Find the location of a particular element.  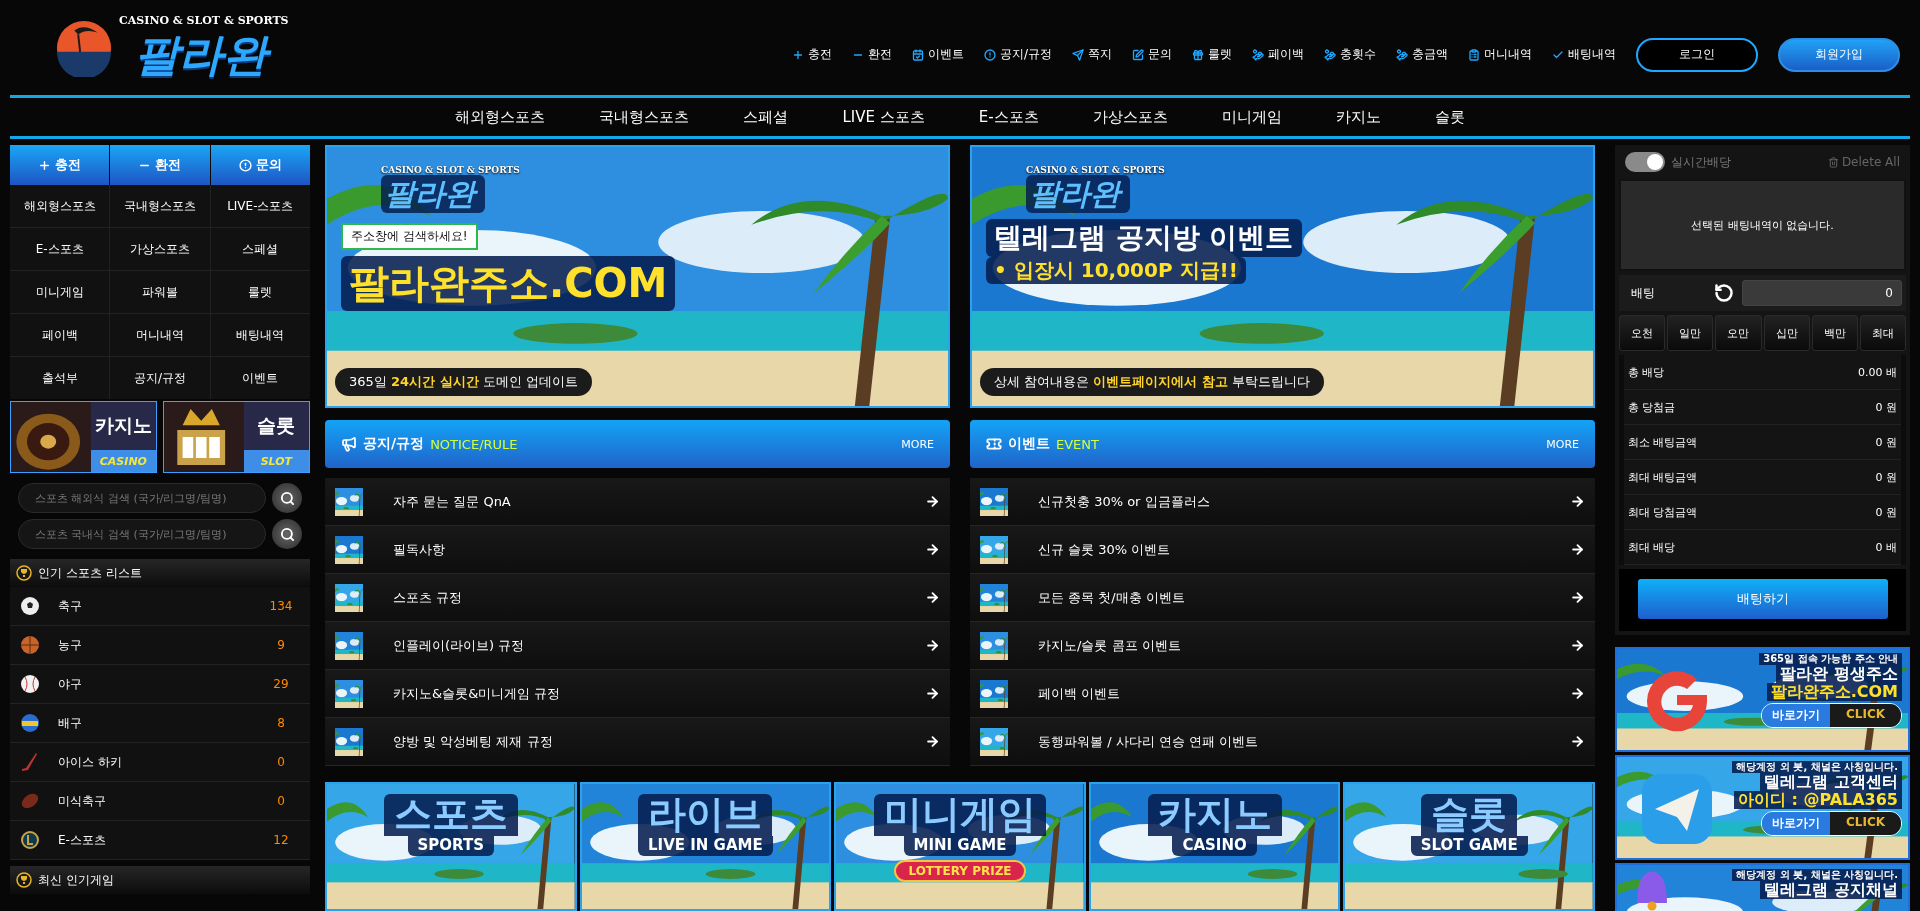

board-list-item: 신규첫충 30% or 입금플러스 is located at coordinates (1282, 502).